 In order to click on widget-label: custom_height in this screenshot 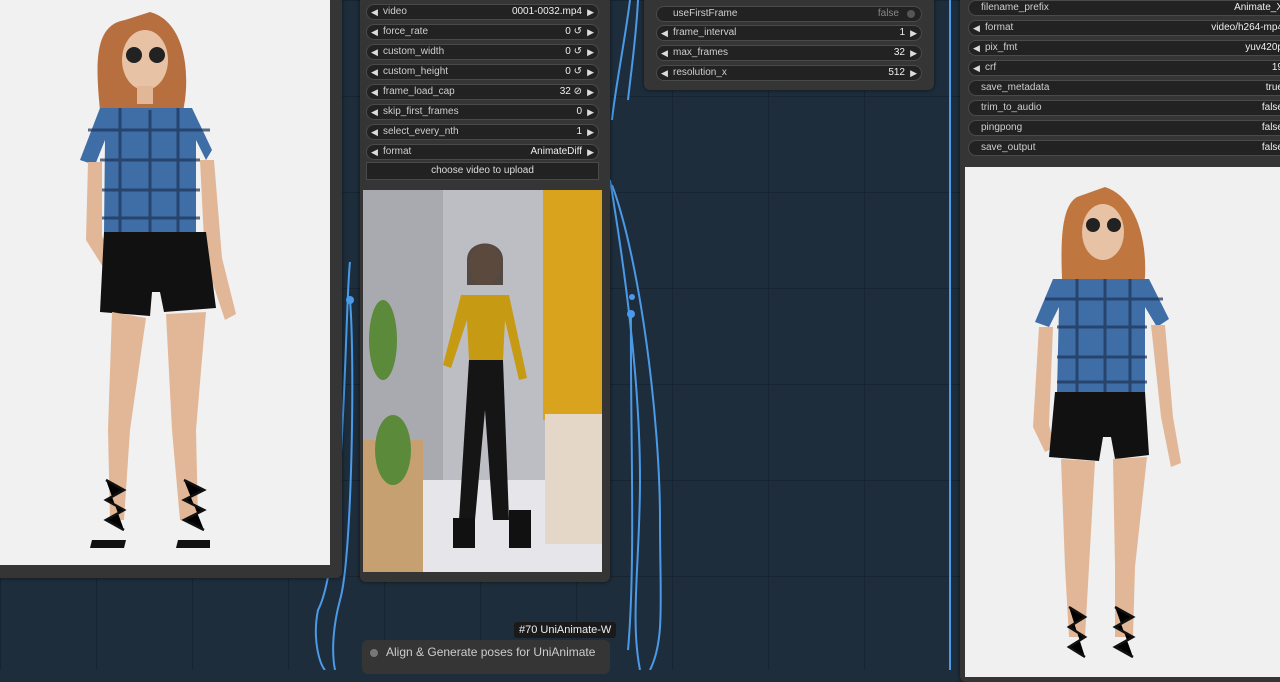, I will do `click(416, 71)`.